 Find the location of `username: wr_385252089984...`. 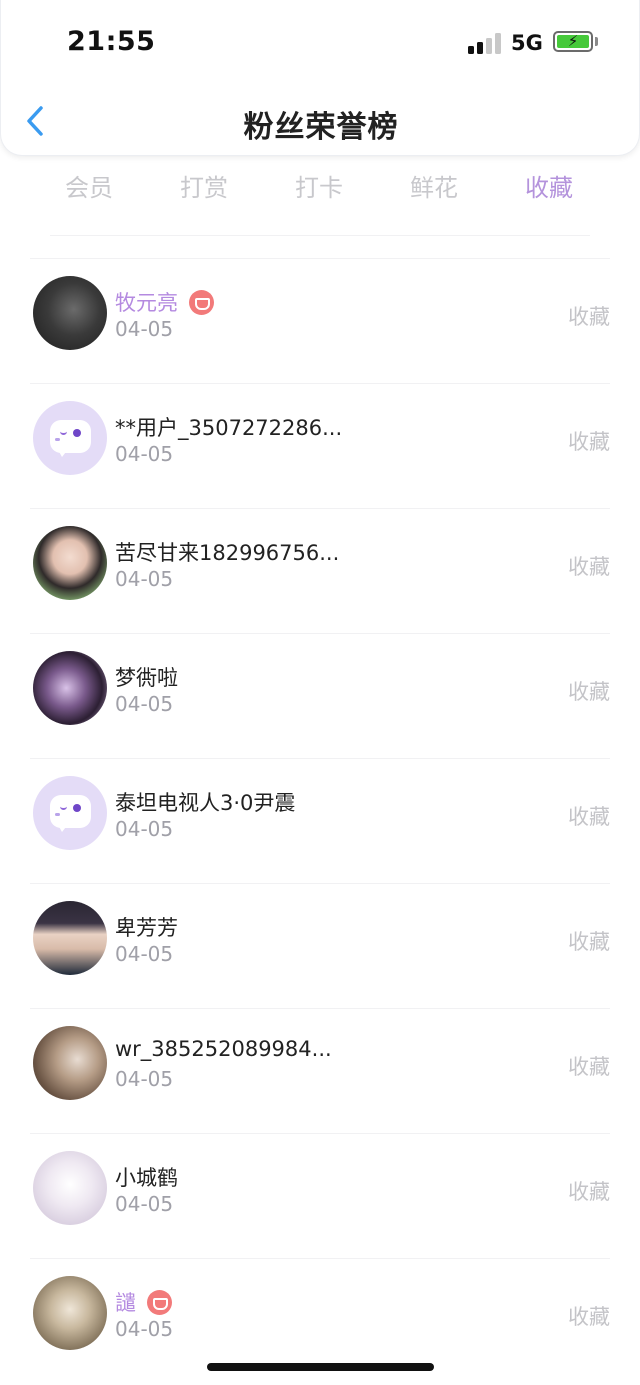

username: wr_385252089984... is located at coordinates (223, 1049).